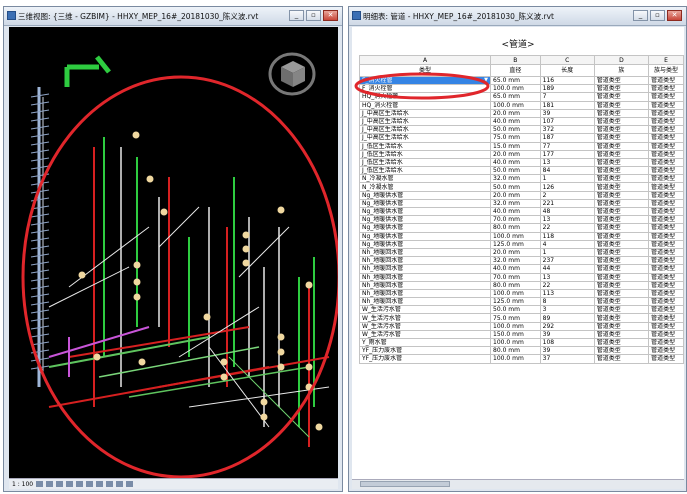 This screenshot has height=494, width=687. What do you see at coordinates (425, 60) in the screenshot?
I see `column-letter: A` at bounding box center [425, 60].